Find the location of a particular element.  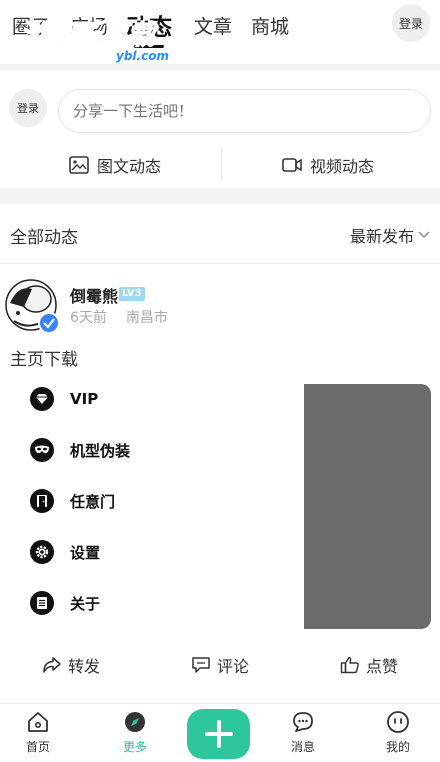

like-label: 点赞 is located at coordinates (382, 666).